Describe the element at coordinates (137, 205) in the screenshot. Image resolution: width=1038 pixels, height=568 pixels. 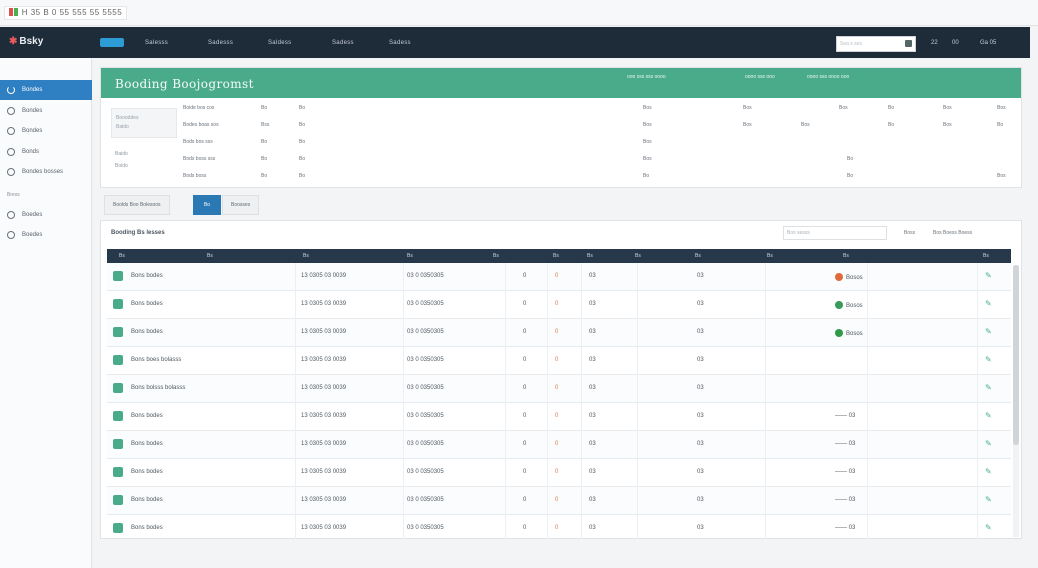
I see `filter-button-1: Boolds Boo Bolesoos` at that location.